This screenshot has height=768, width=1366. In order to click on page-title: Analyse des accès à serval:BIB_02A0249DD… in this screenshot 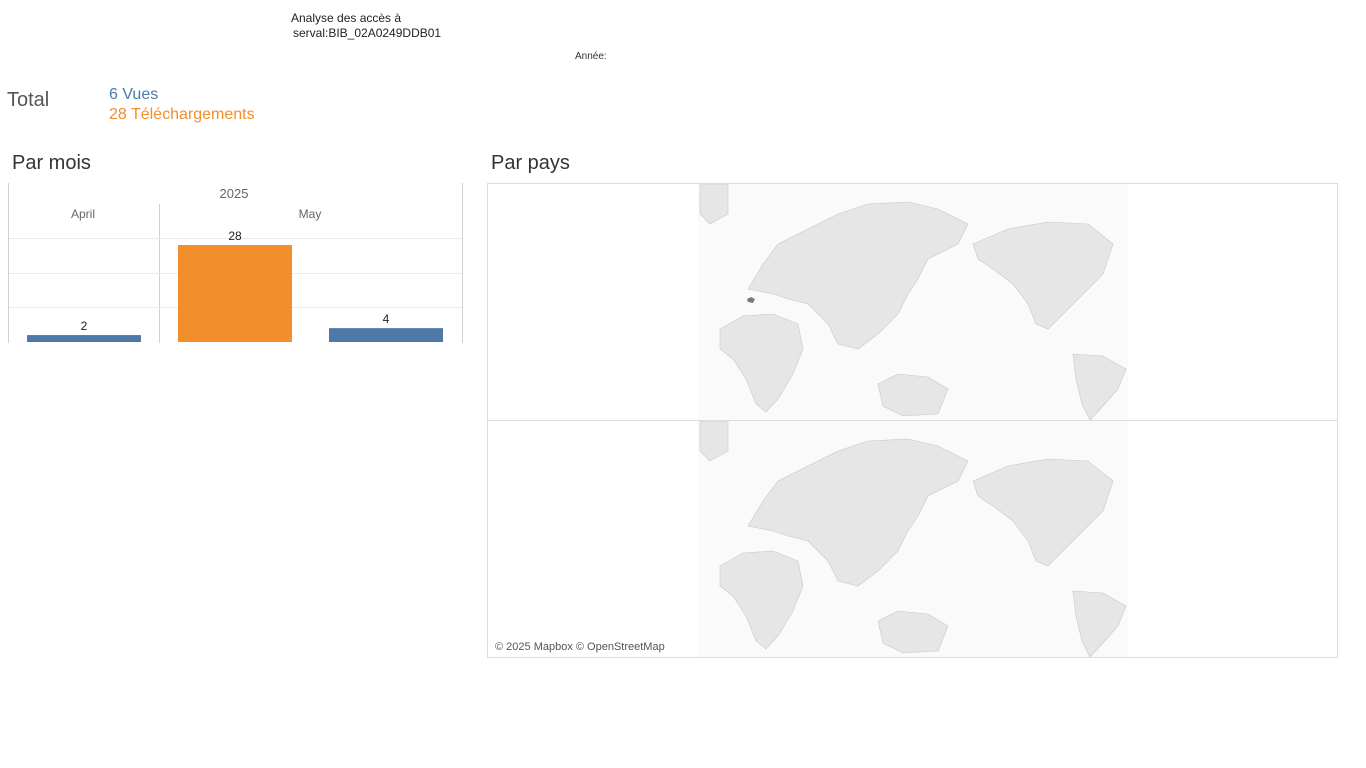, I will do `click(366, 26)`.